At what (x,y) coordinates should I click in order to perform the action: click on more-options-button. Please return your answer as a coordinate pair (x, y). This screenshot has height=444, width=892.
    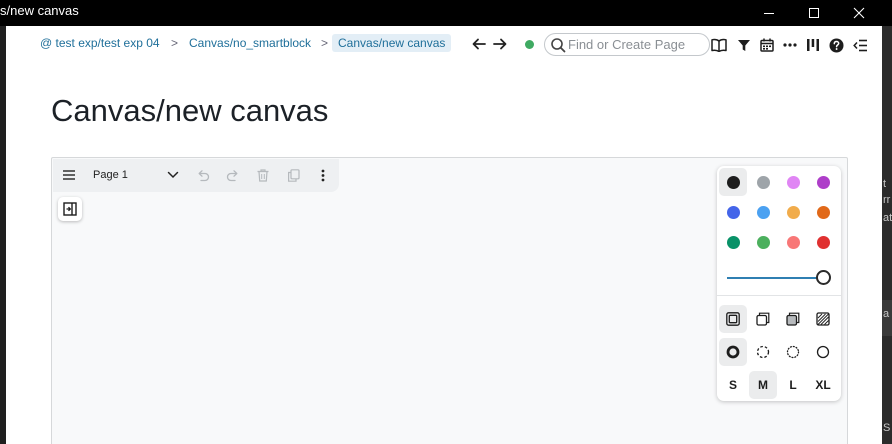
    Looking at the image, I should click on (790, 45).